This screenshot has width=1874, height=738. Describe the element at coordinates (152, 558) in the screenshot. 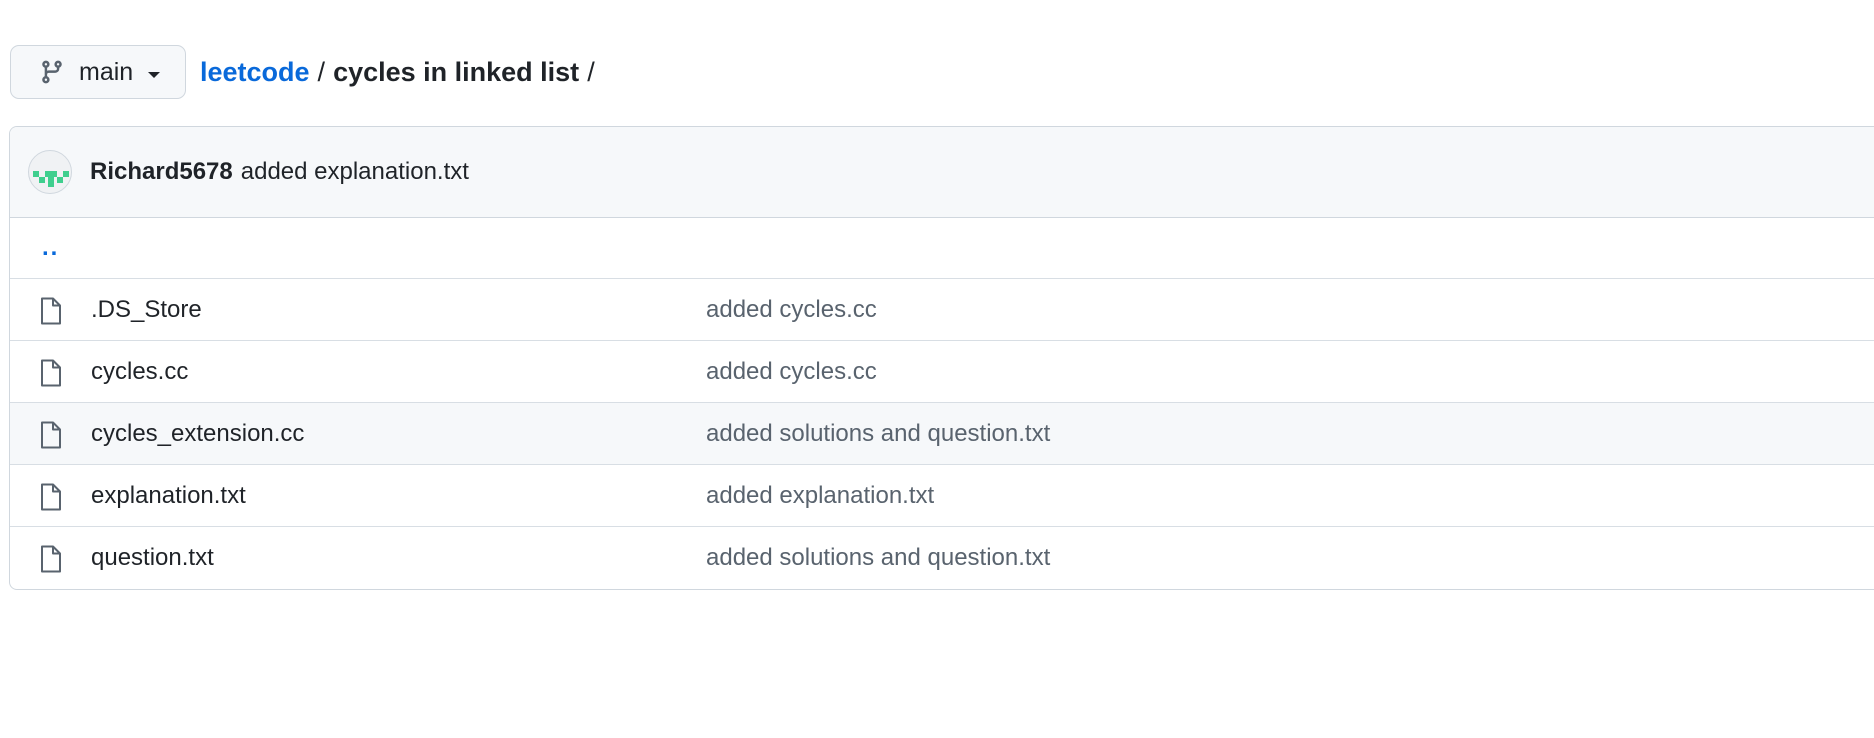

I see `file-name-link: question.txt` at that location.